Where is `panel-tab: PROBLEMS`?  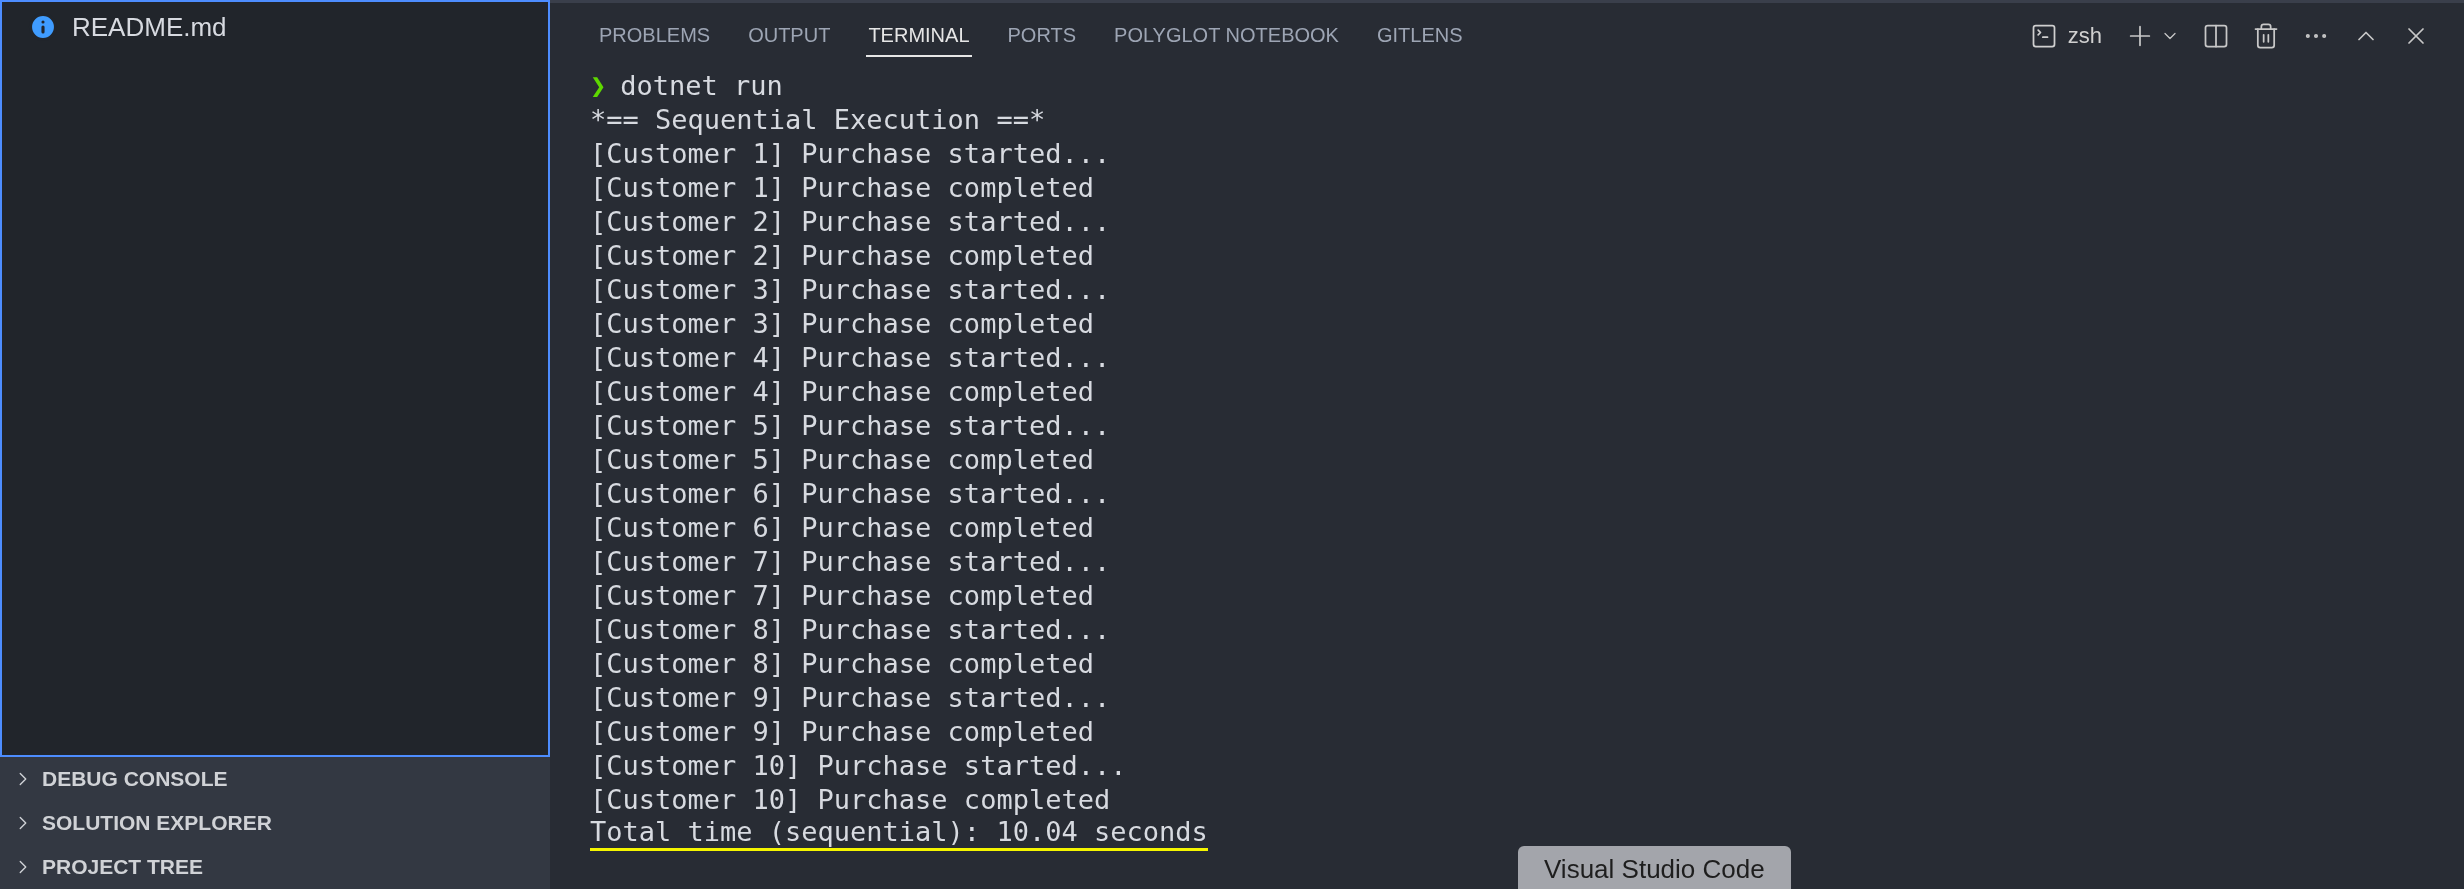
panel-tab: PROBLEMS is located at coordinates (655, 36).